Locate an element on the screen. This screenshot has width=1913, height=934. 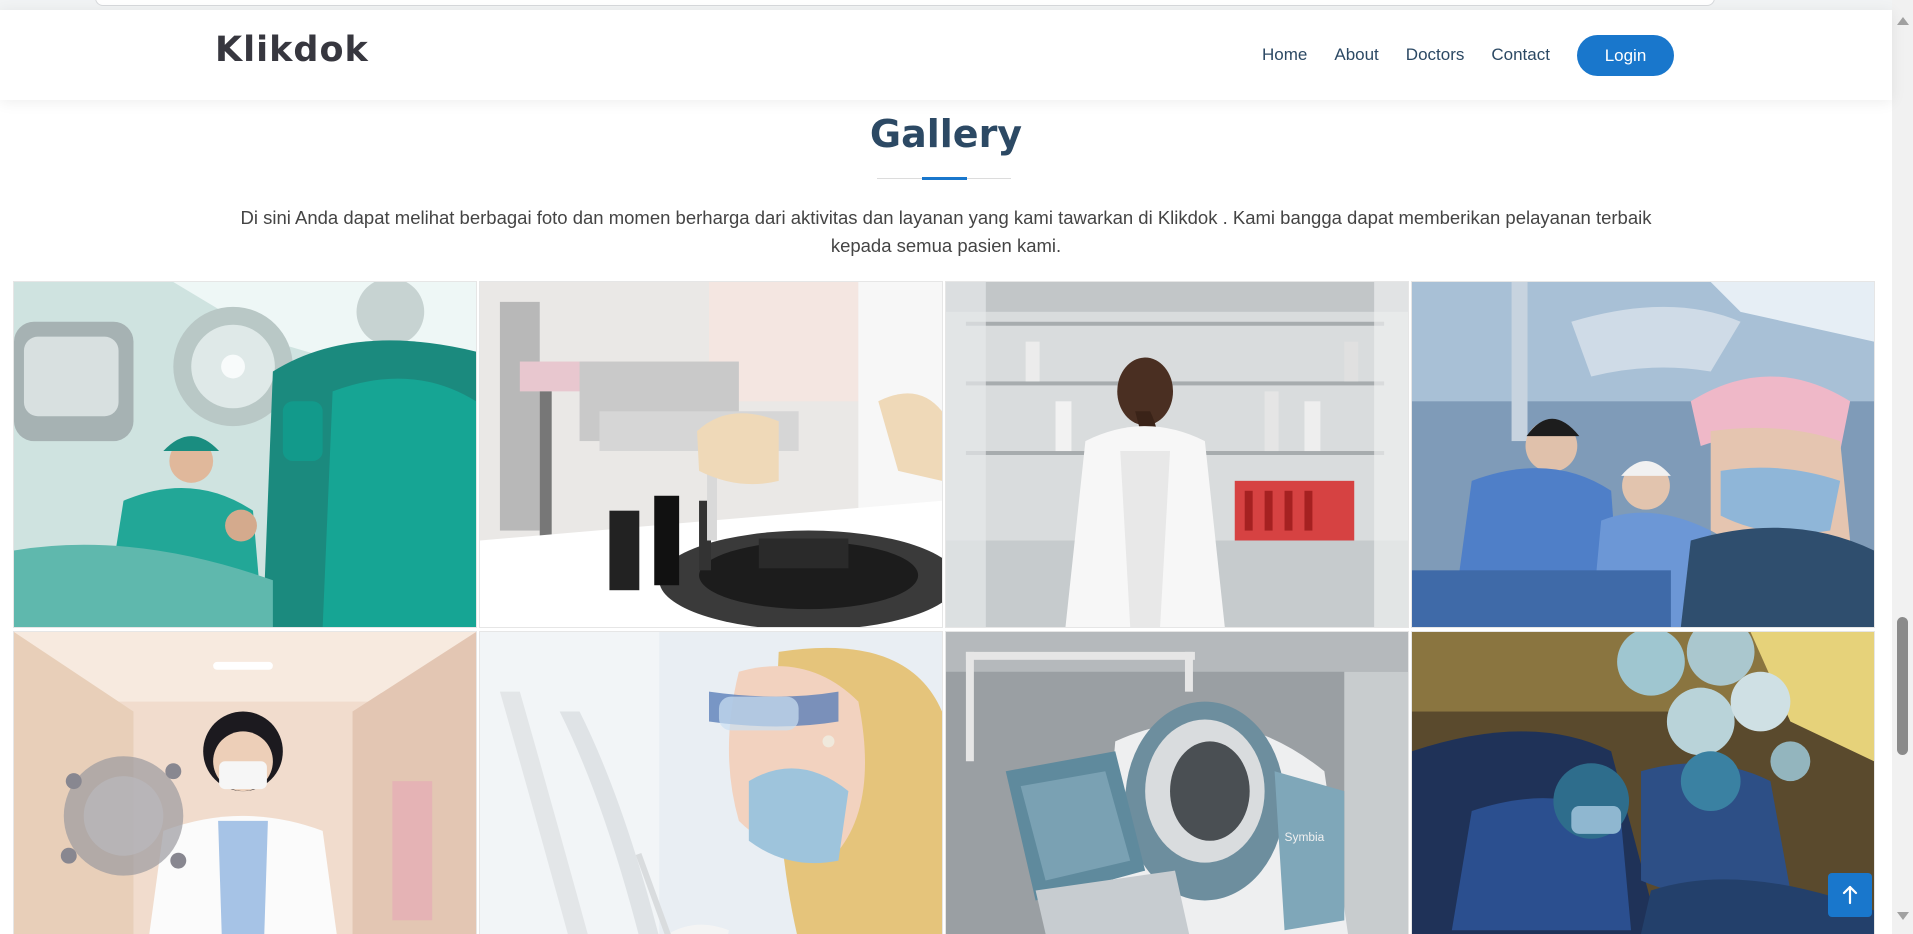
browser-search-bar-remnant is located at coordinates (946, 5).